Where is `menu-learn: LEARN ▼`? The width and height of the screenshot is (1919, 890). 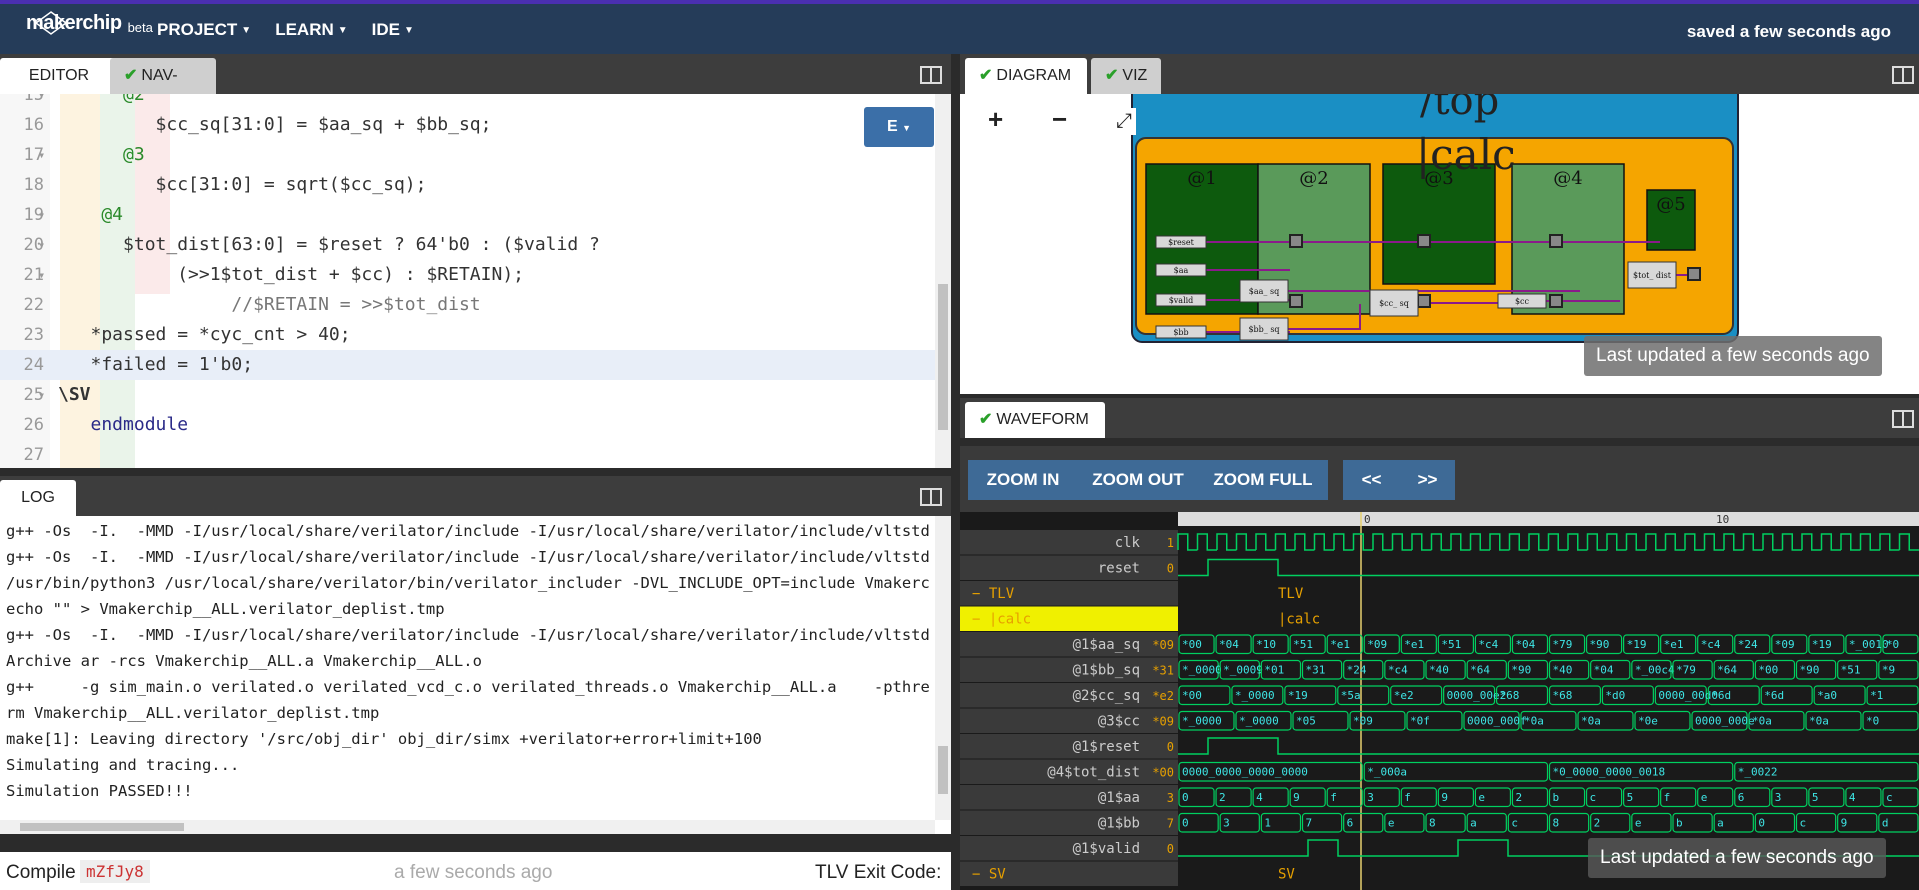 menu-learn: LEARN ▼ is located at coordinates (311, 30).